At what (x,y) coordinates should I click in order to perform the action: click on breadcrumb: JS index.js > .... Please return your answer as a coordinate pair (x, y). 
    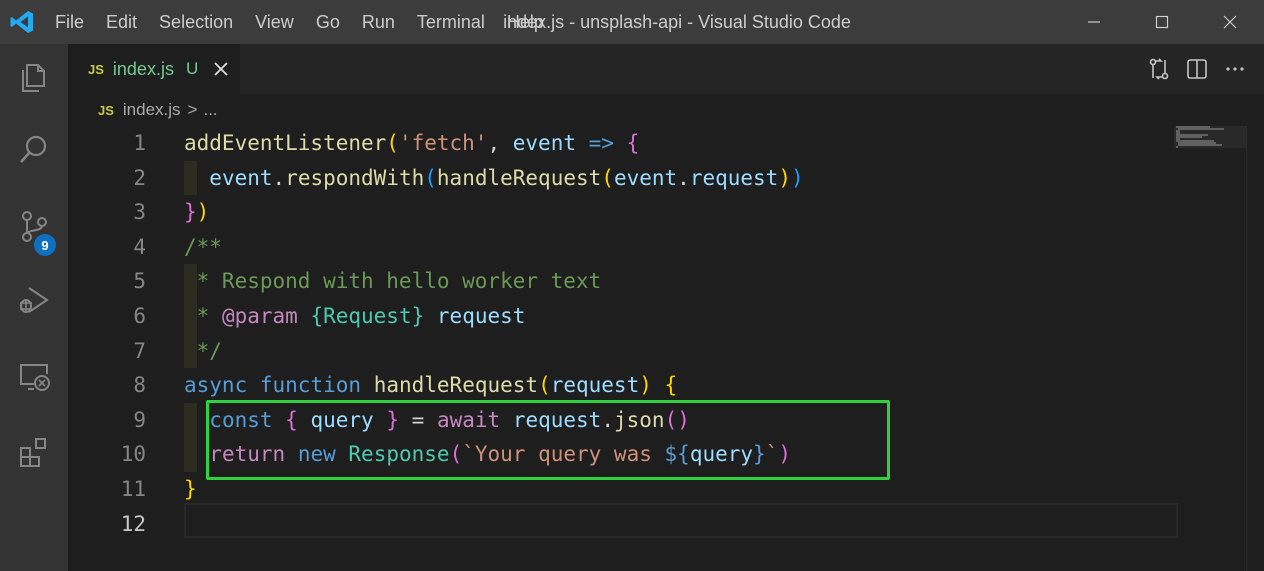
    Looking at the image, I should click on (666, 110).